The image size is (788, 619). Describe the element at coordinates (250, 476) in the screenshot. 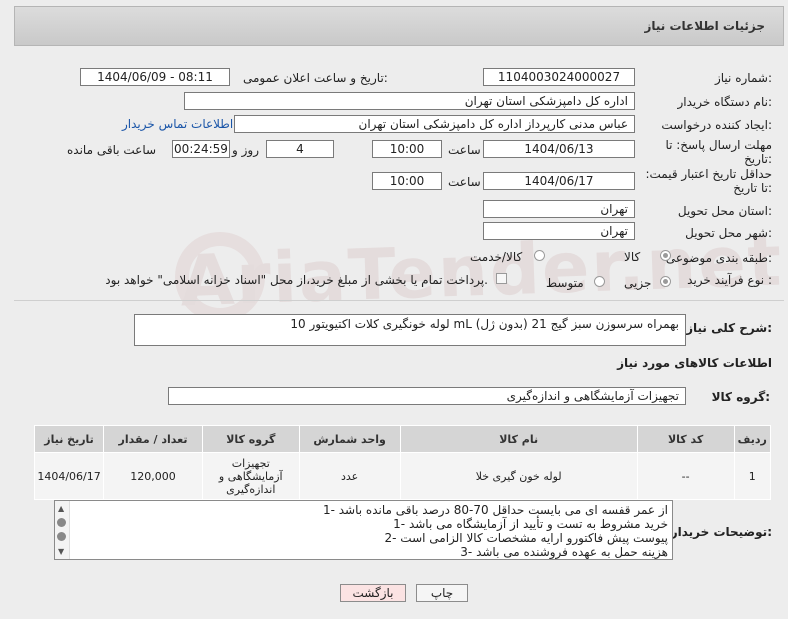

I see `cell-group: تجهیزات آزمایشگاهی و اندازه‌گیری` at that location.